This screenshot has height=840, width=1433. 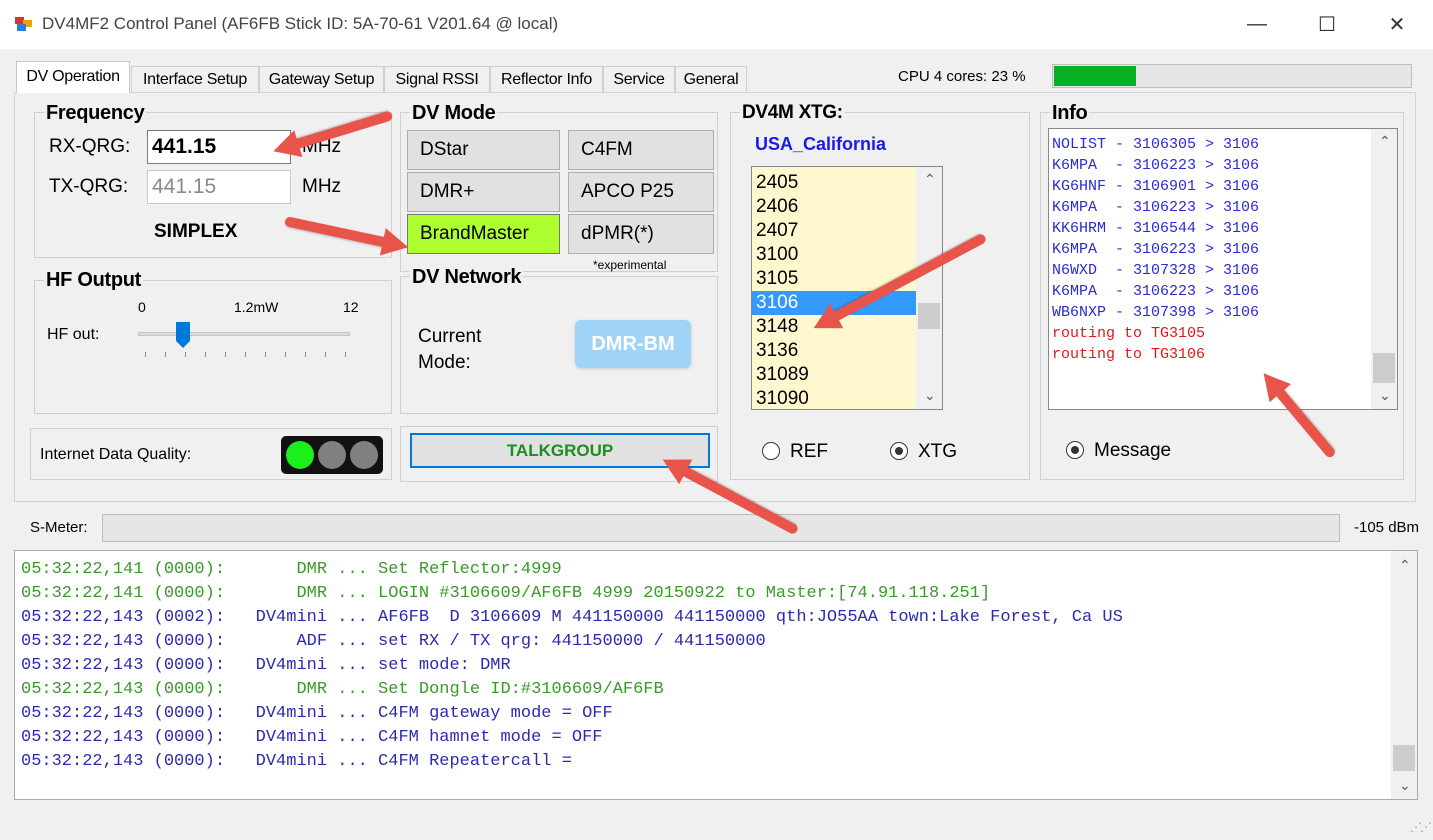 I want to click on xtg-region-label: USA_California, so click(x=821, y=144).